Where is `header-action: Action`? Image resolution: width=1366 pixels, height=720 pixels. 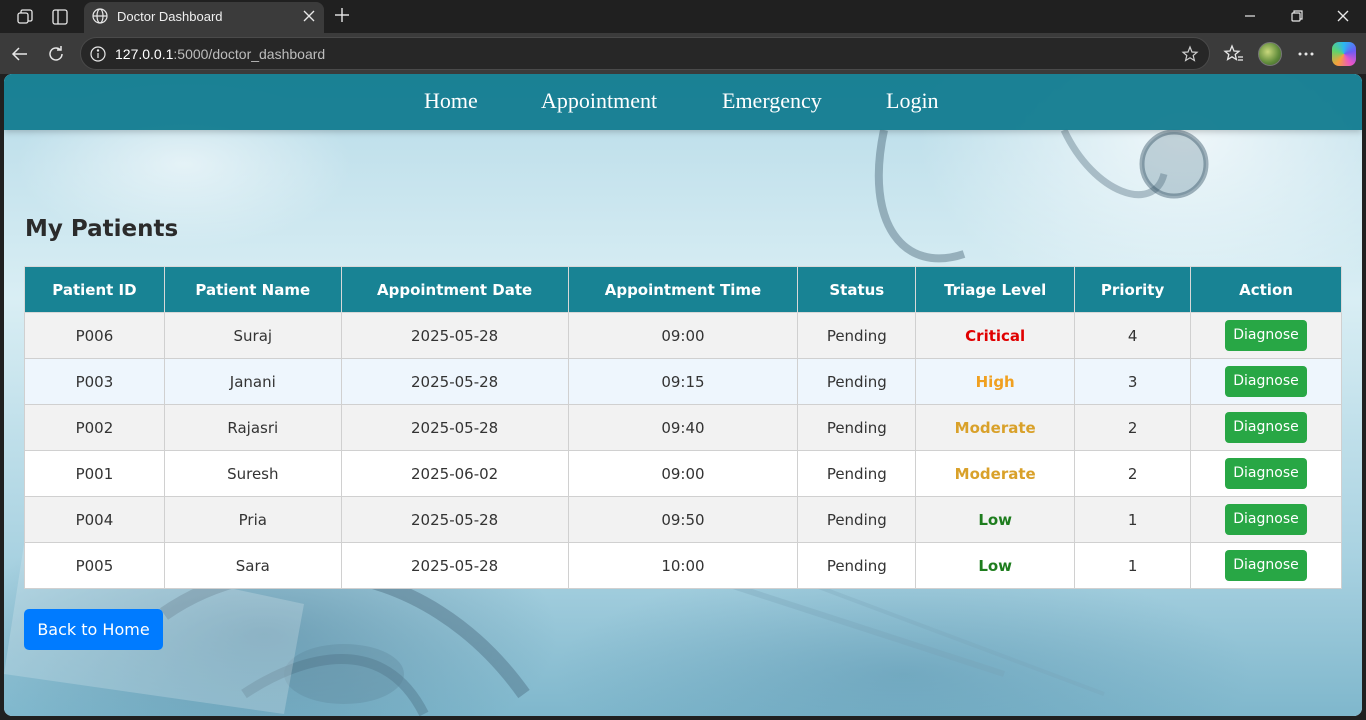
header-action: Action is located at coordinates (1266, 289).